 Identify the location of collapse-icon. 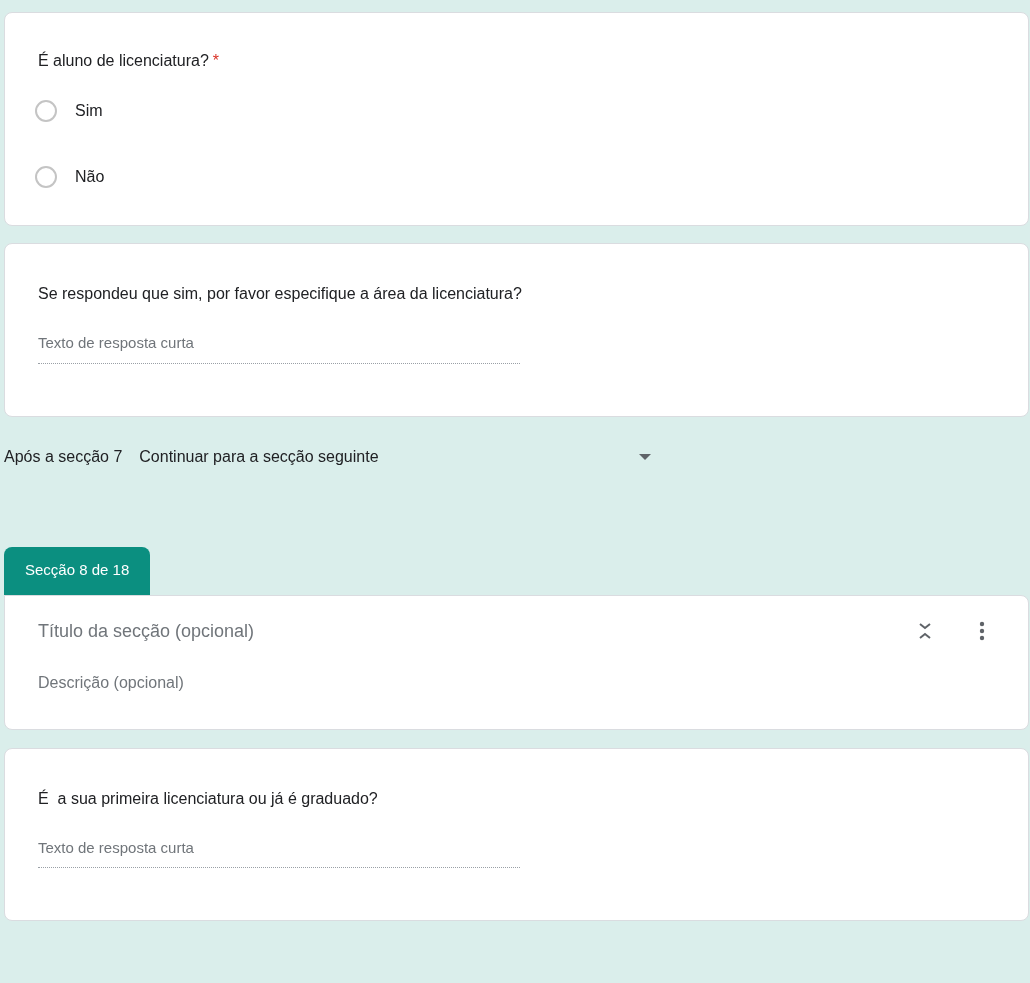
(925, 631).